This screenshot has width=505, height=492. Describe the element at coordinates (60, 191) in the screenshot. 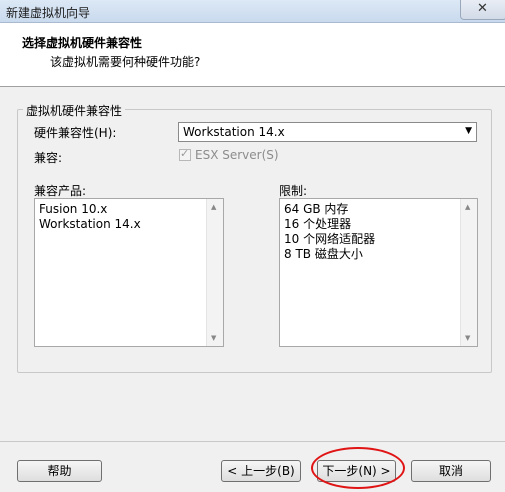

I see `products-label: 兼容产品:` at that location.